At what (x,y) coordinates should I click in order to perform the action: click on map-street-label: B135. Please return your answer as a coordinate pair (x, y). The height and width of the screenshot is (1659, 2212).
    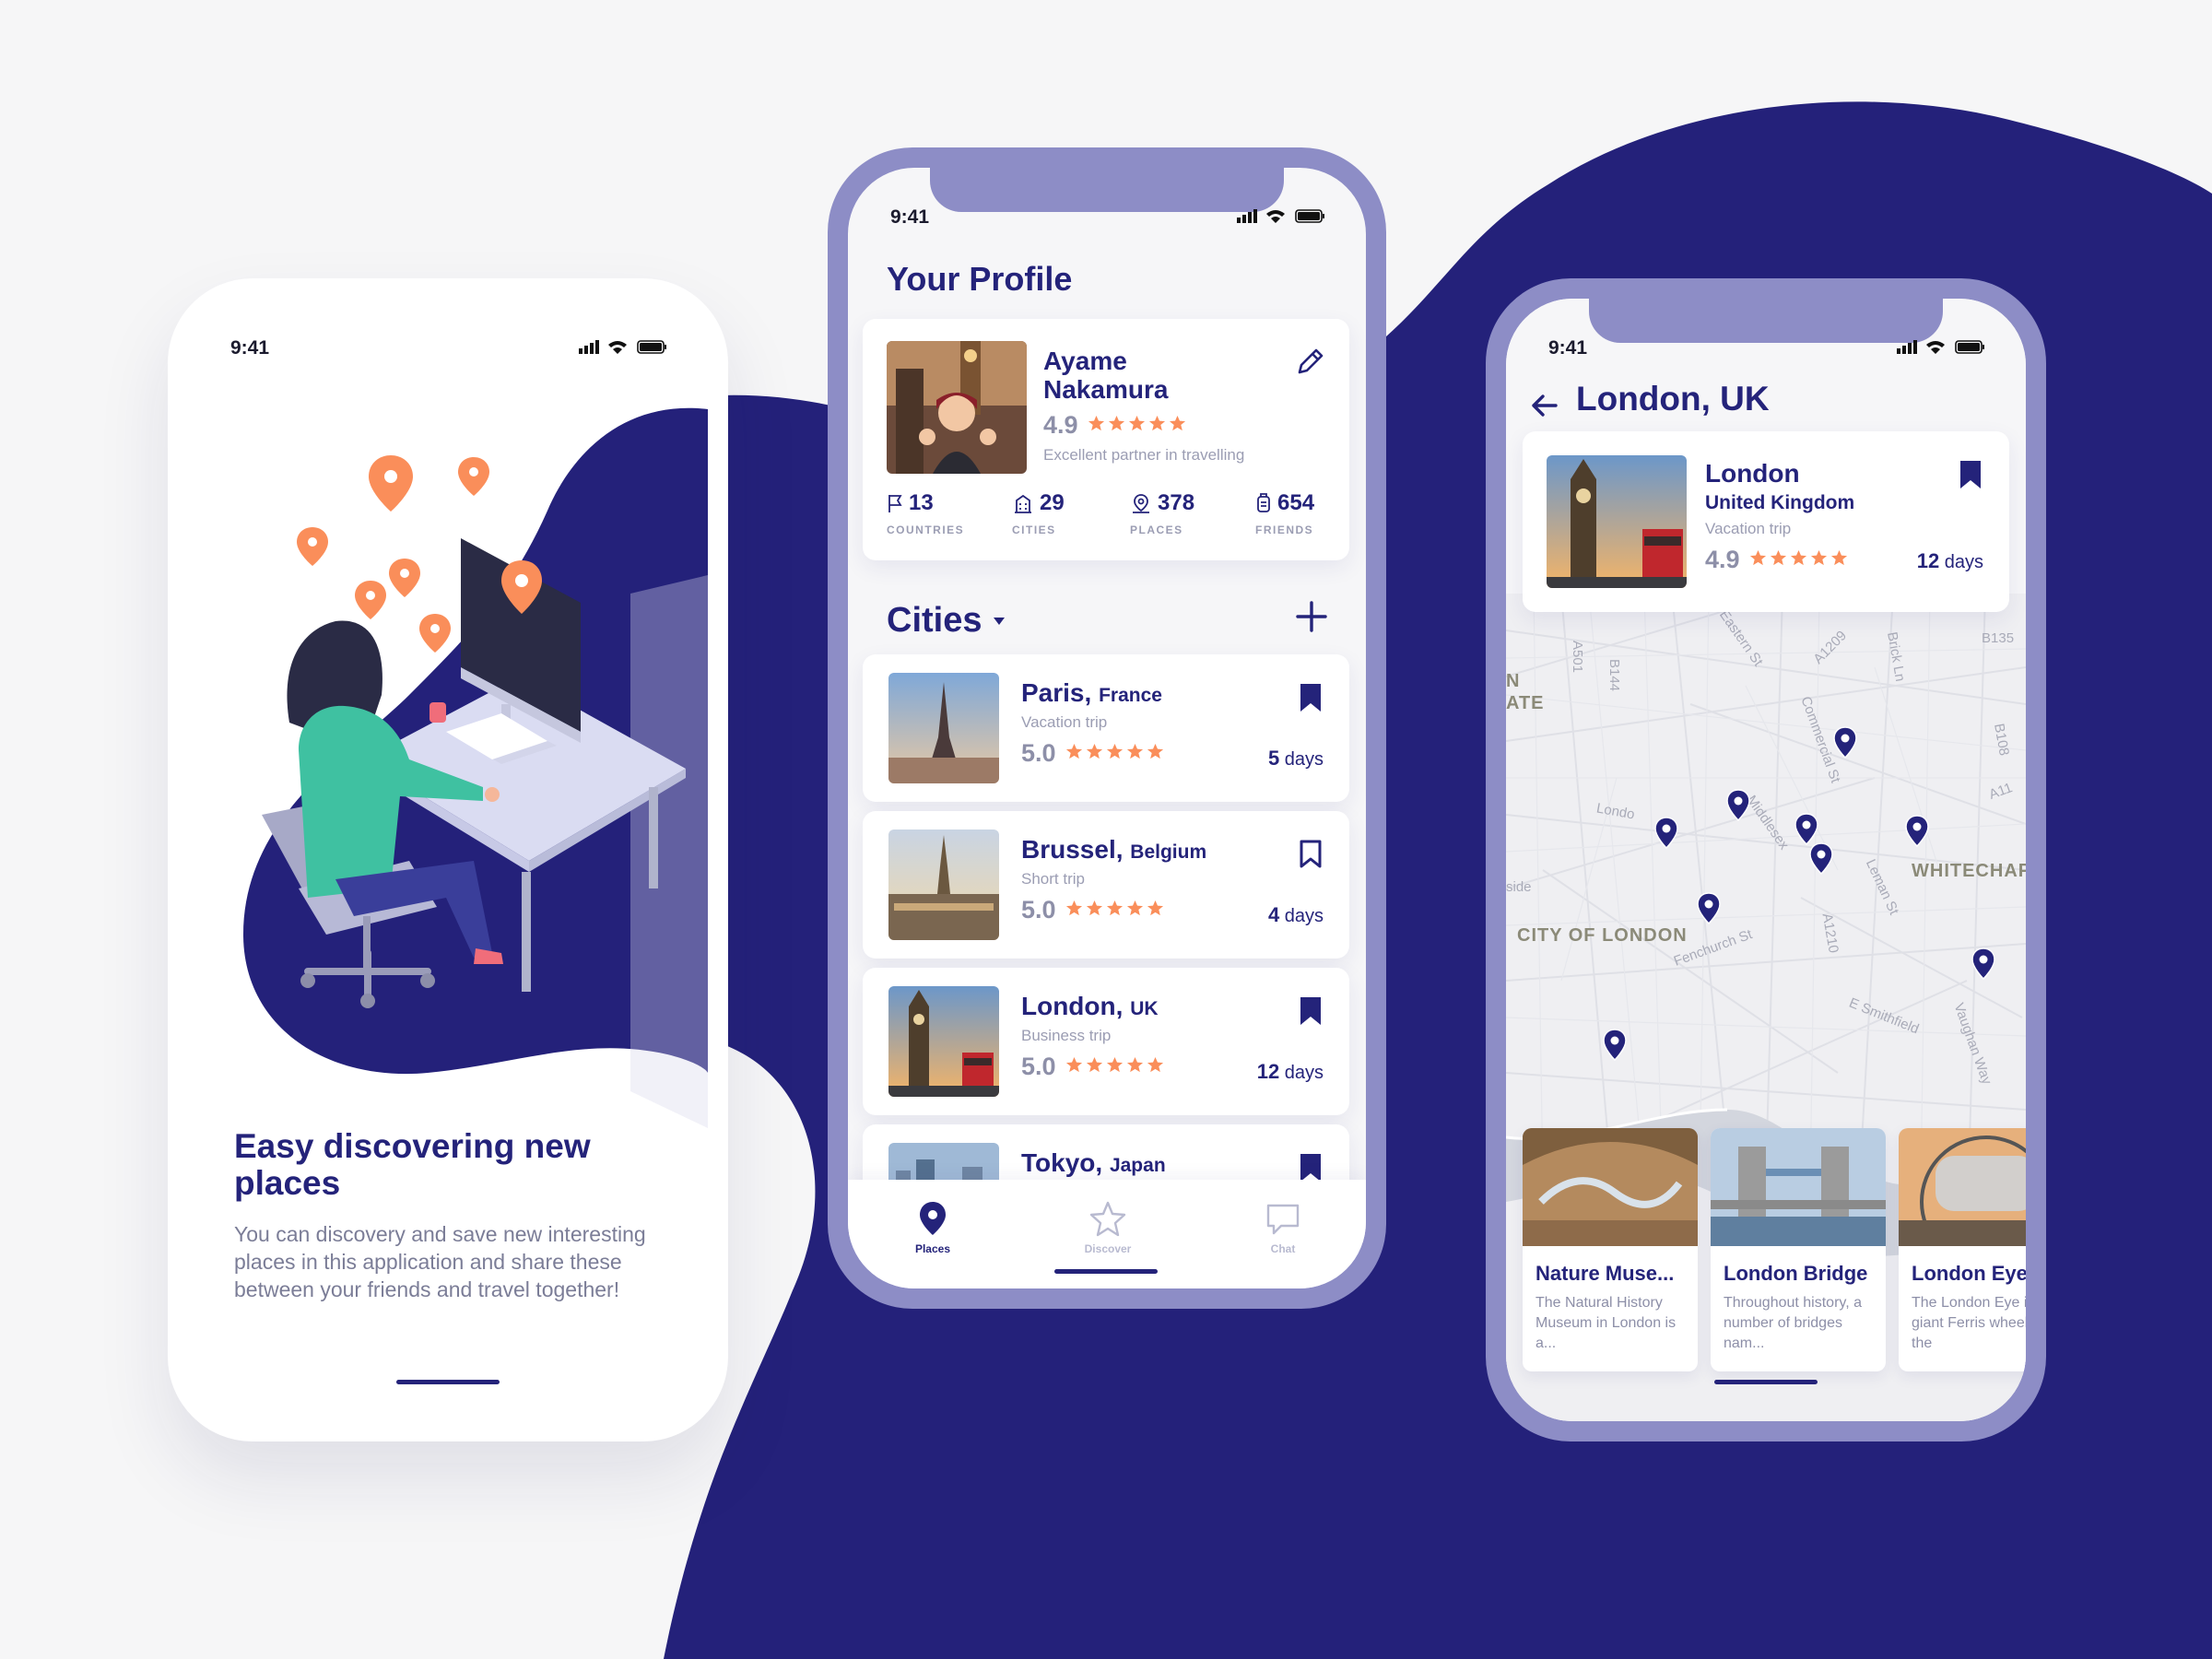
    Looking at the image, I should click on (1998, 638).